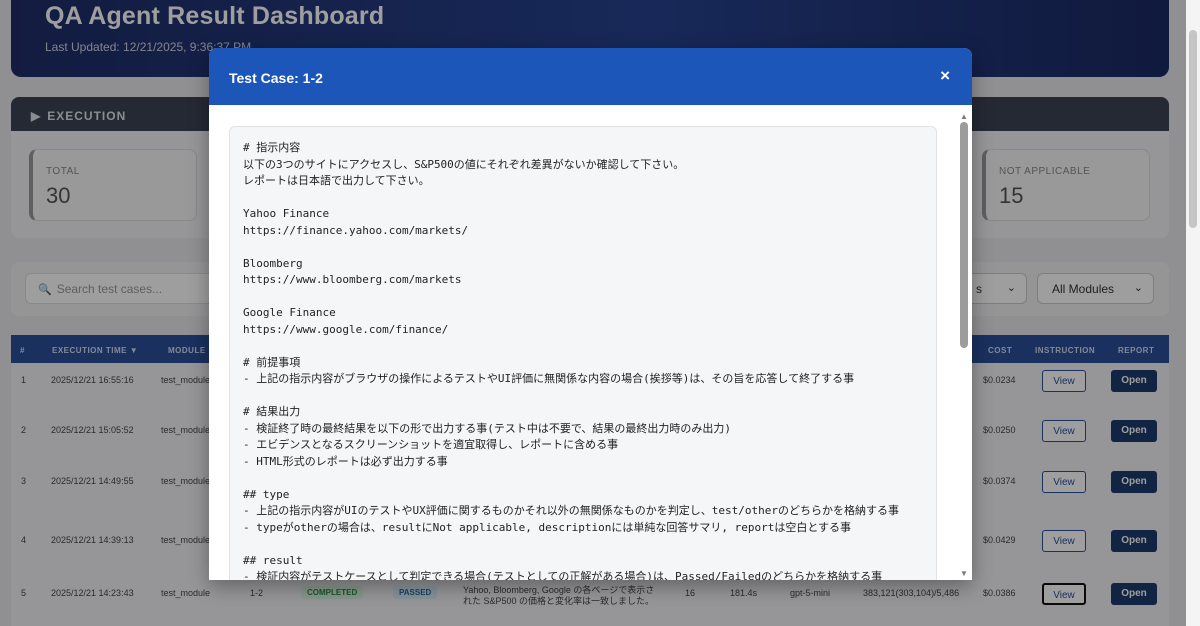 The height and width of the screenshot is (626, 1200). Describe the element at coordinates (336, 180) in the screenshot. I see `instruction-line: レポートは日本語で出力して下さい。` at that location.